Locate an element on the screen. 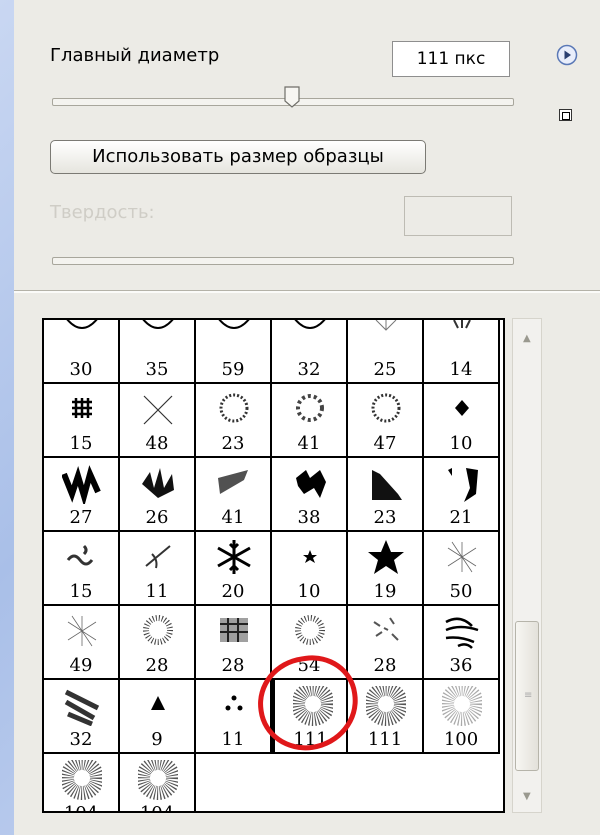 The width and height of the screenshot is (600, 835). brush-preset-cell: 47 is located at coordinates (386, 421).